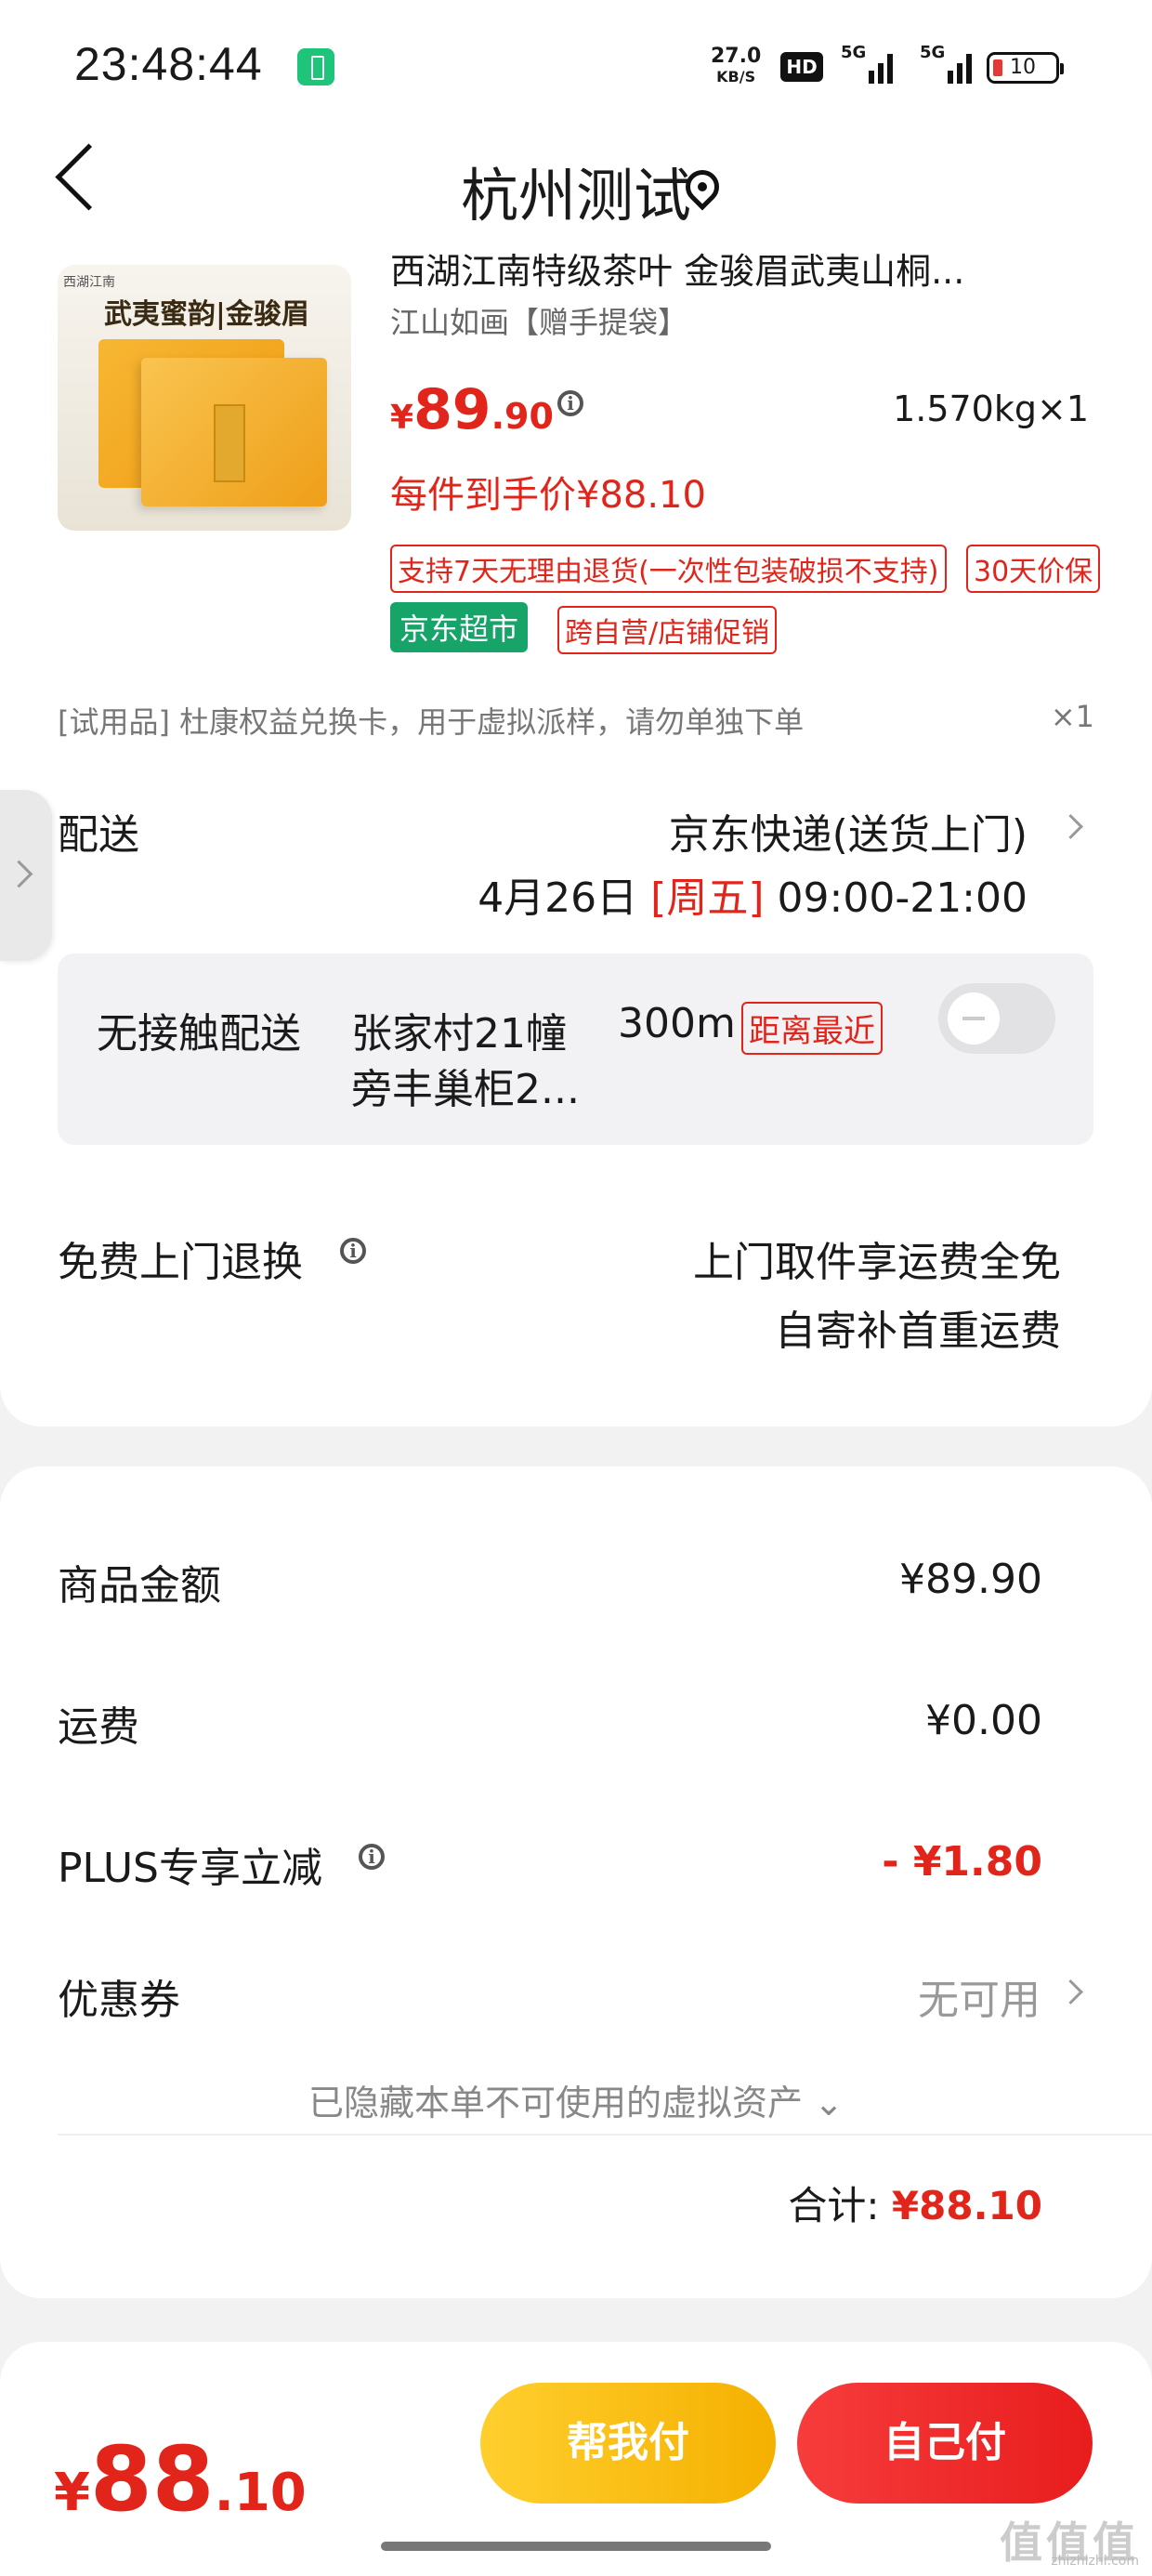 Image resolution: width=1152 pixels, height=2576 pixels. What do you see at coordinates (945, 2443) in the screenshot?
I see `self-pay-button: 自己付` at bounding box center [945, 2443].